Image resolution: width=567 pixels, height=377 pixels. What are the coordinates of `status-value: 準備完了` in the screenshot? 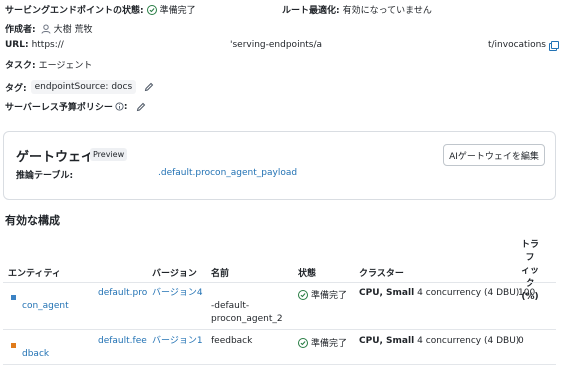 It's located at (177, 11).